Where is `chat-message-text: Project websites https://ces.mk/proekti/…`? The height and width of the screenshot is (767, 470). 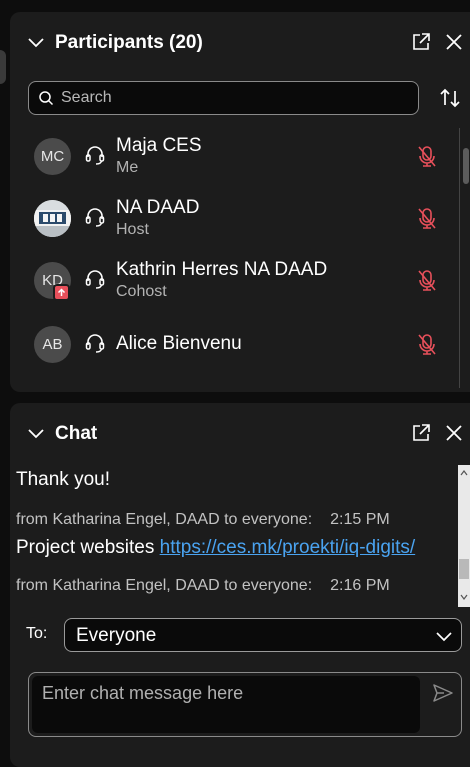
chat-message-text: Project websites https://ces.mk/proekti/… is located at coordinates (215, 548).